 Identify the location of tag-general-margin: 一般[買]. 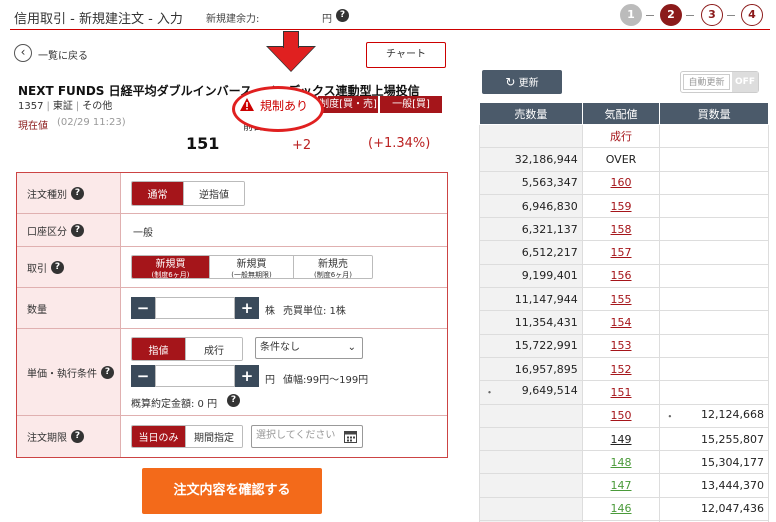
(411, 104).